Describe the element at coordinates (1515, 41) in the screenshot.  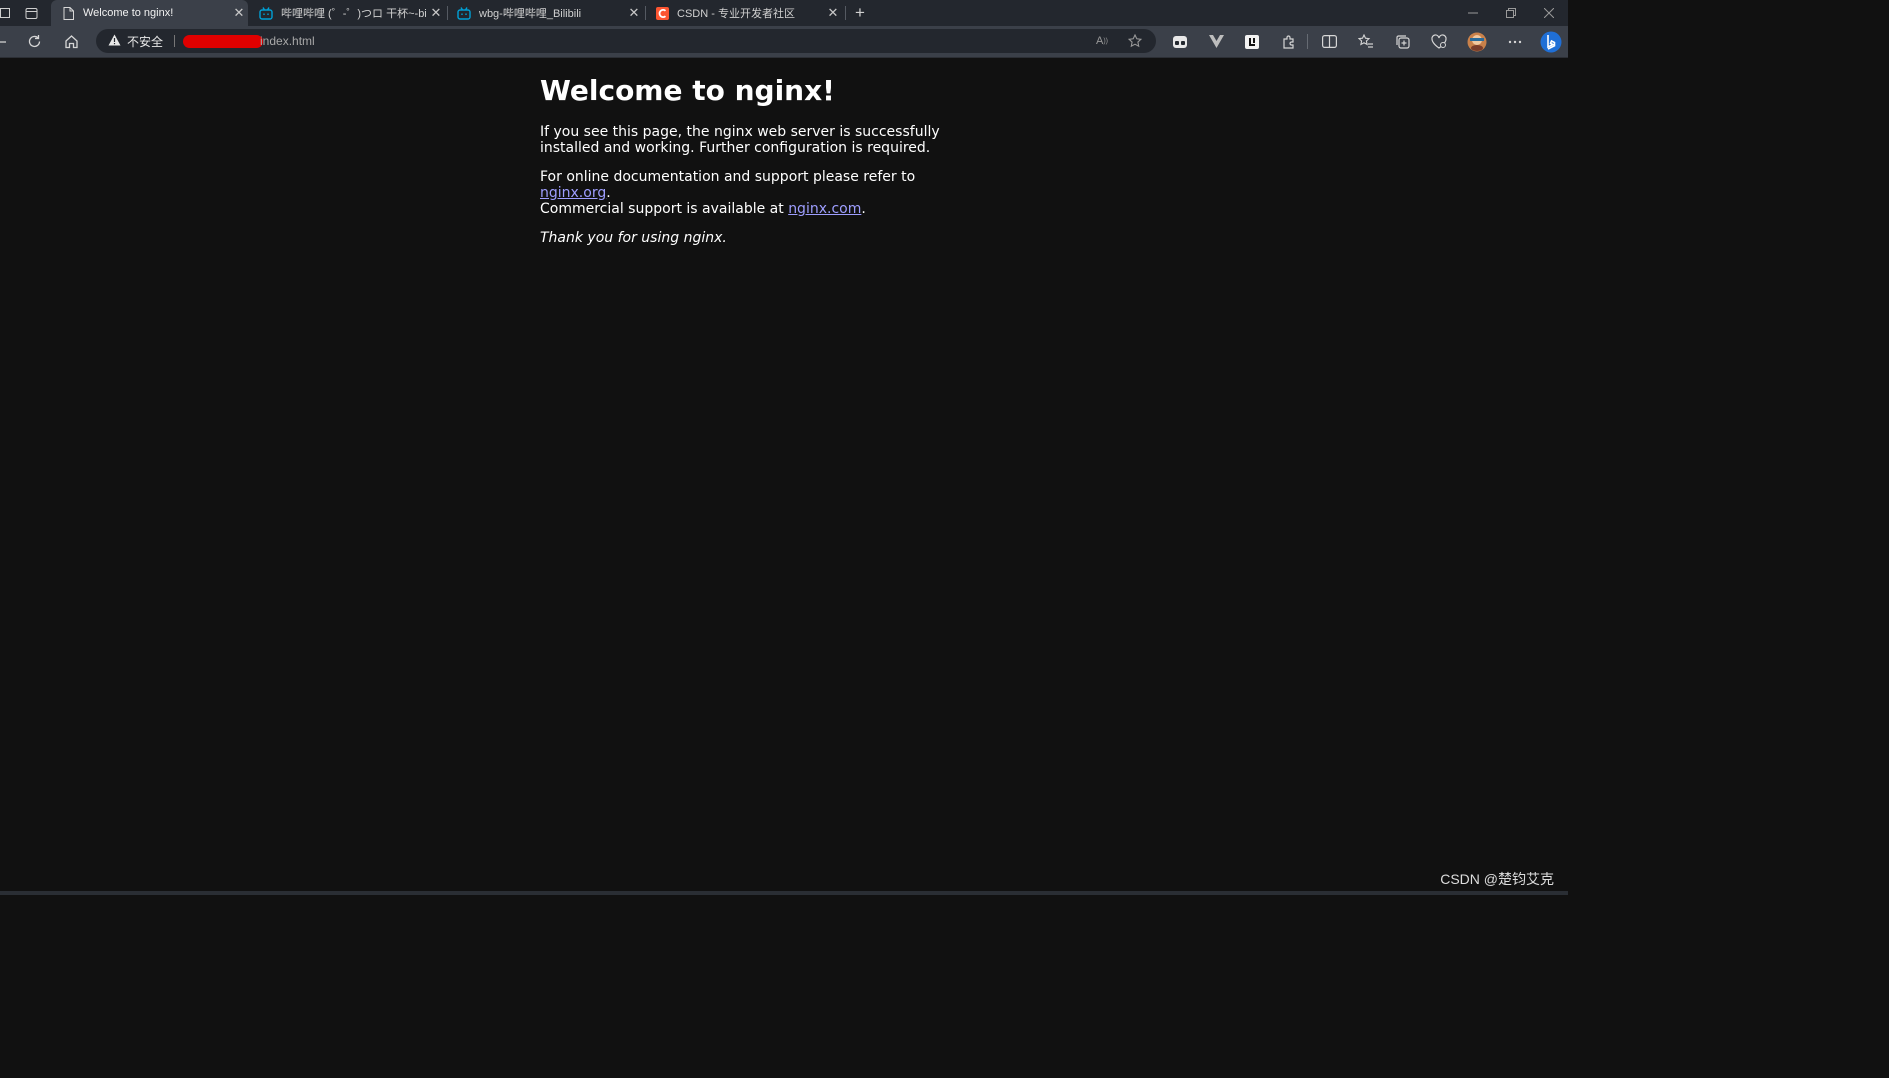
I see `more-menu-icon` at that location.